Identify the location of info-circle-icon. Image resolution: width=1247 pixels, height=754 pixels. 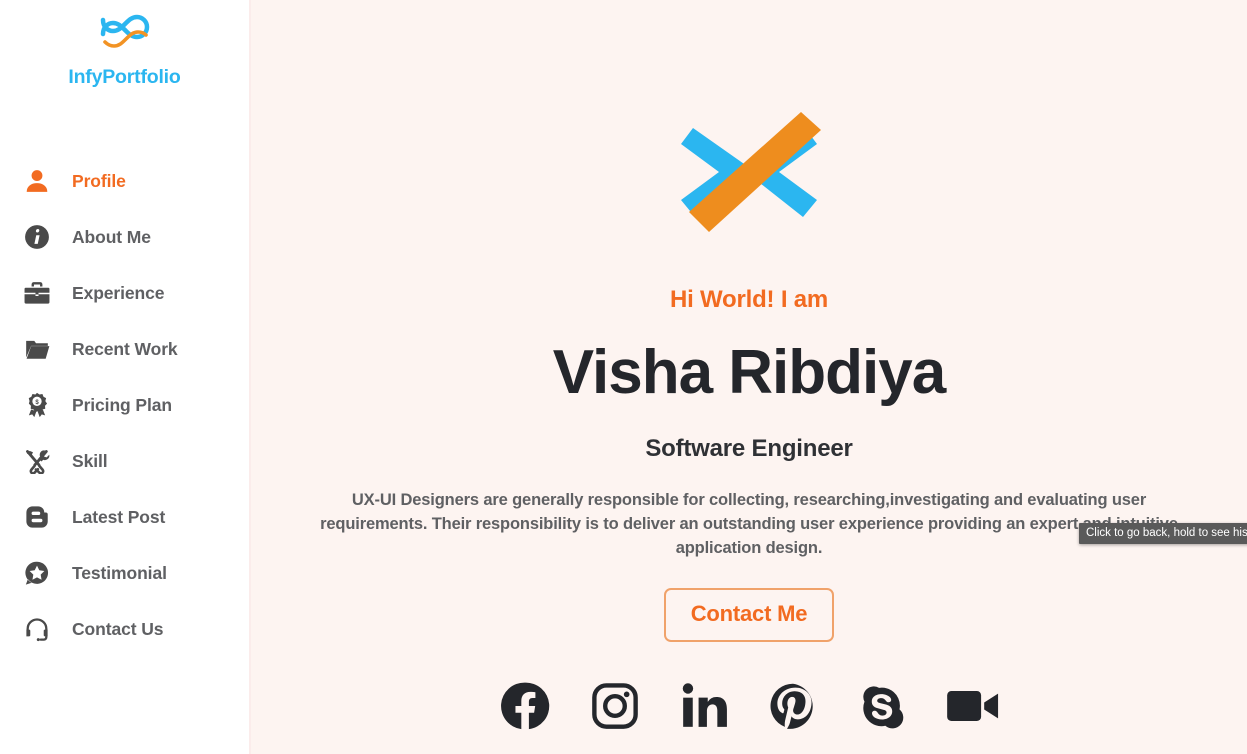
(37, 237).